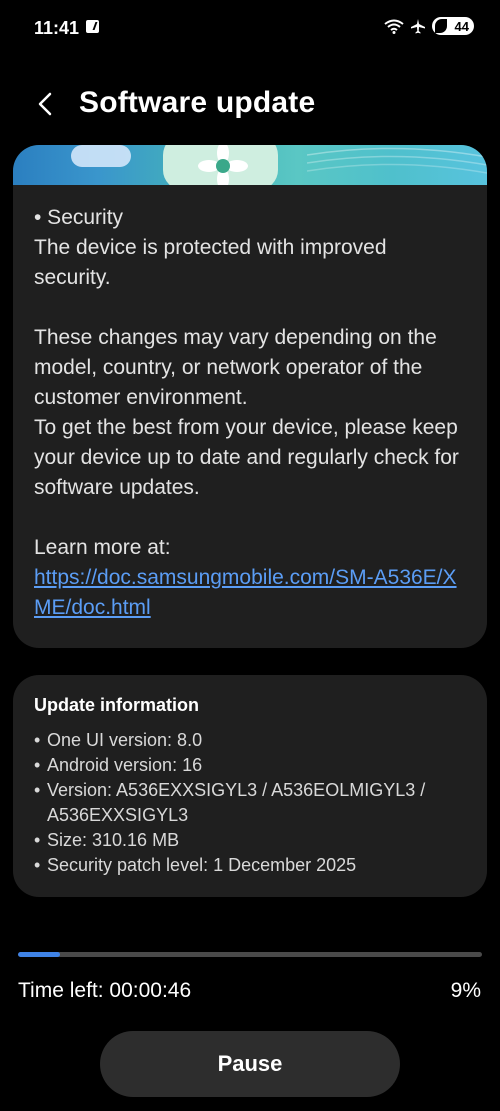  Describe the element at coordinates (197, 102) in the screenshot. I see `page-title: Software update` at that location.